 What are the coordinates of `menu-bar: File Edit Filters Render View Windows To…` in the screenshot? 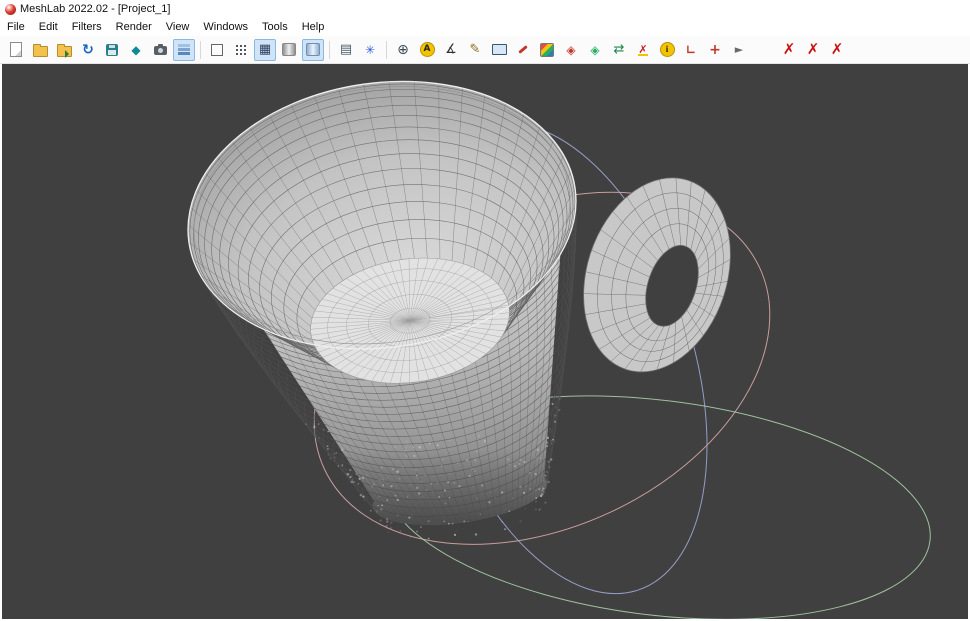 It's located at (485, 27).